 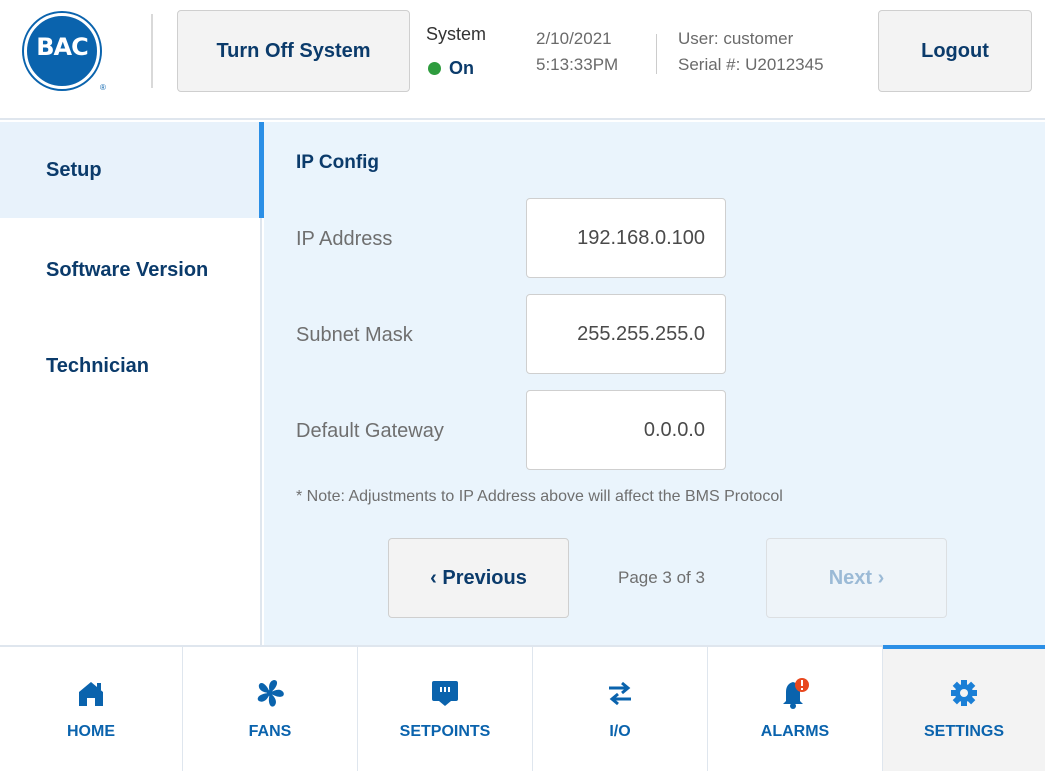 I want to click on nav-active-indicator, so click(x=964, y=647).